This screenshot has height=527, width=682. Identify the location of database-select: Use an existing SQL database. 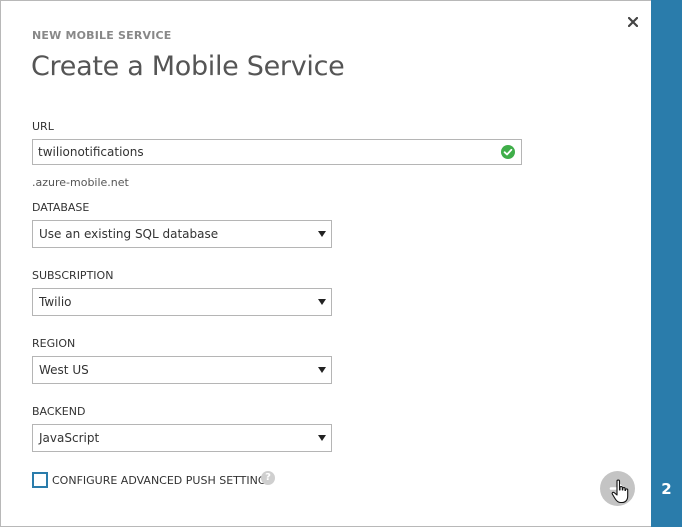
(182, 234).